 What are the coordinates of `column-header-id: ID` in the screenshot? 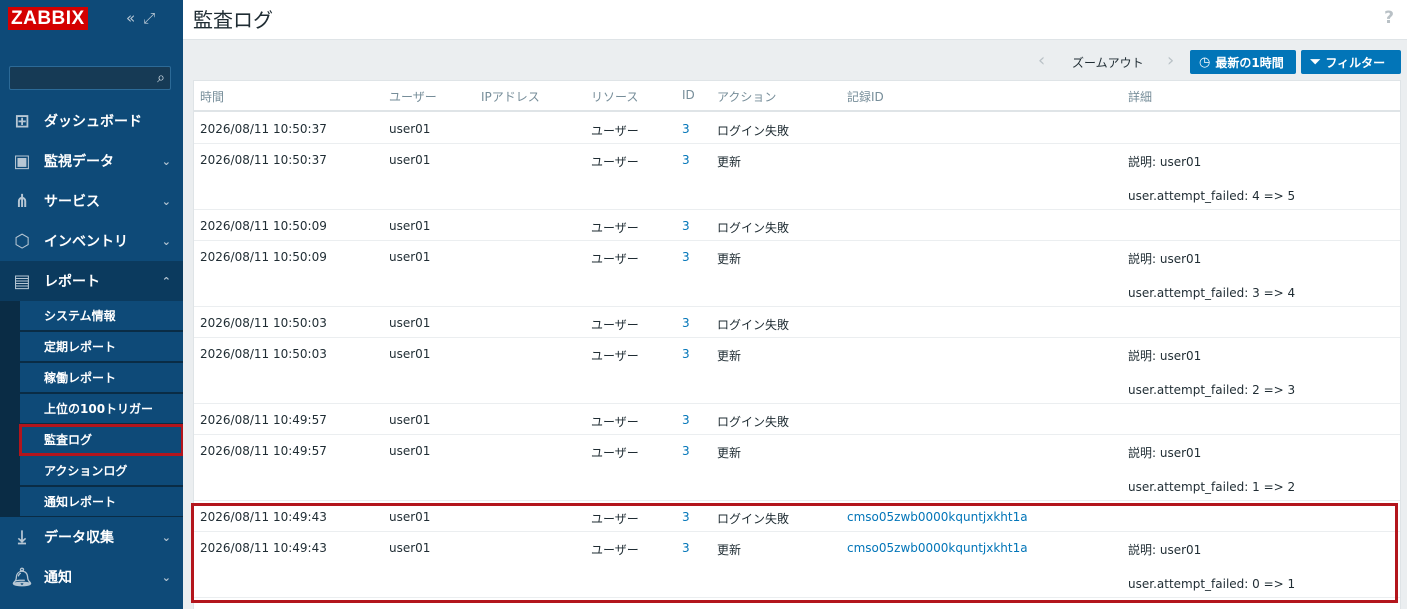 It's located at (688, 95).